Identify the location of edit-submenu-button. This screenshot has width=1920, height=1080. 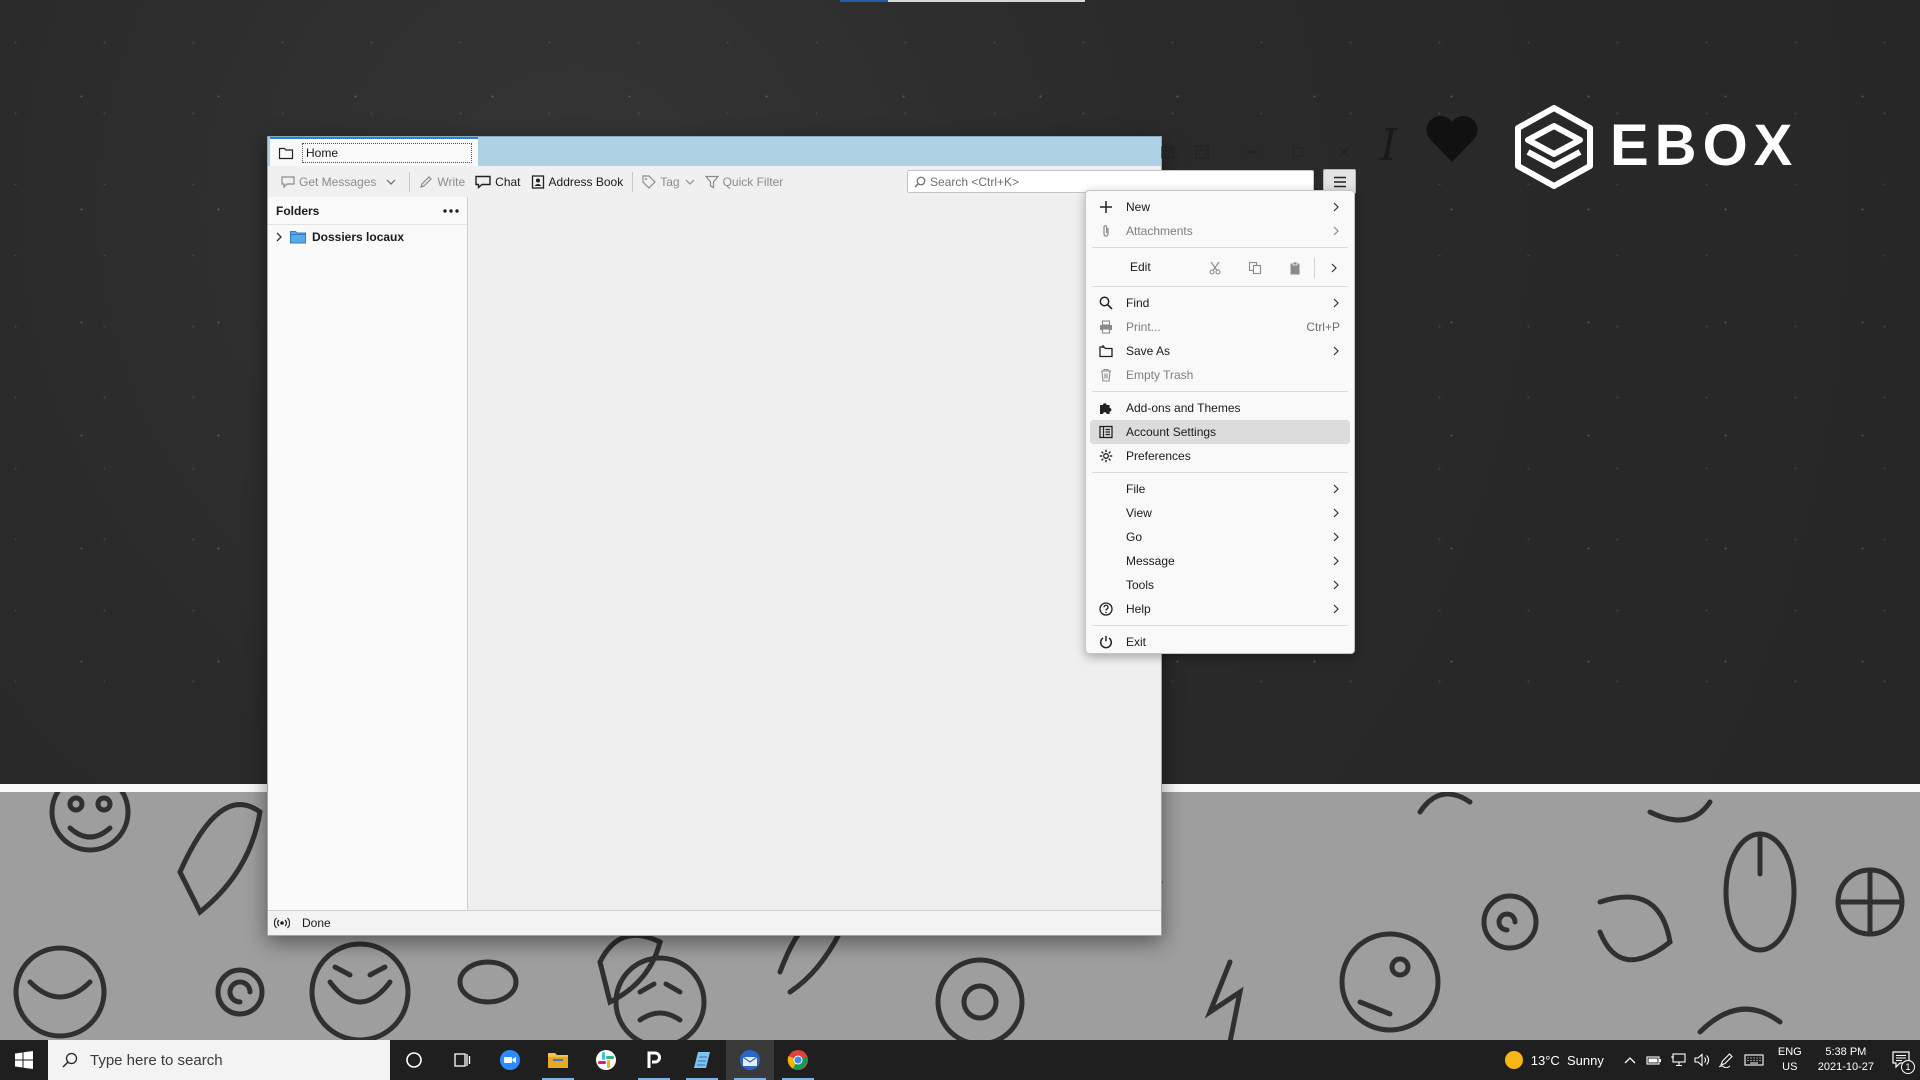
(1334, 268).